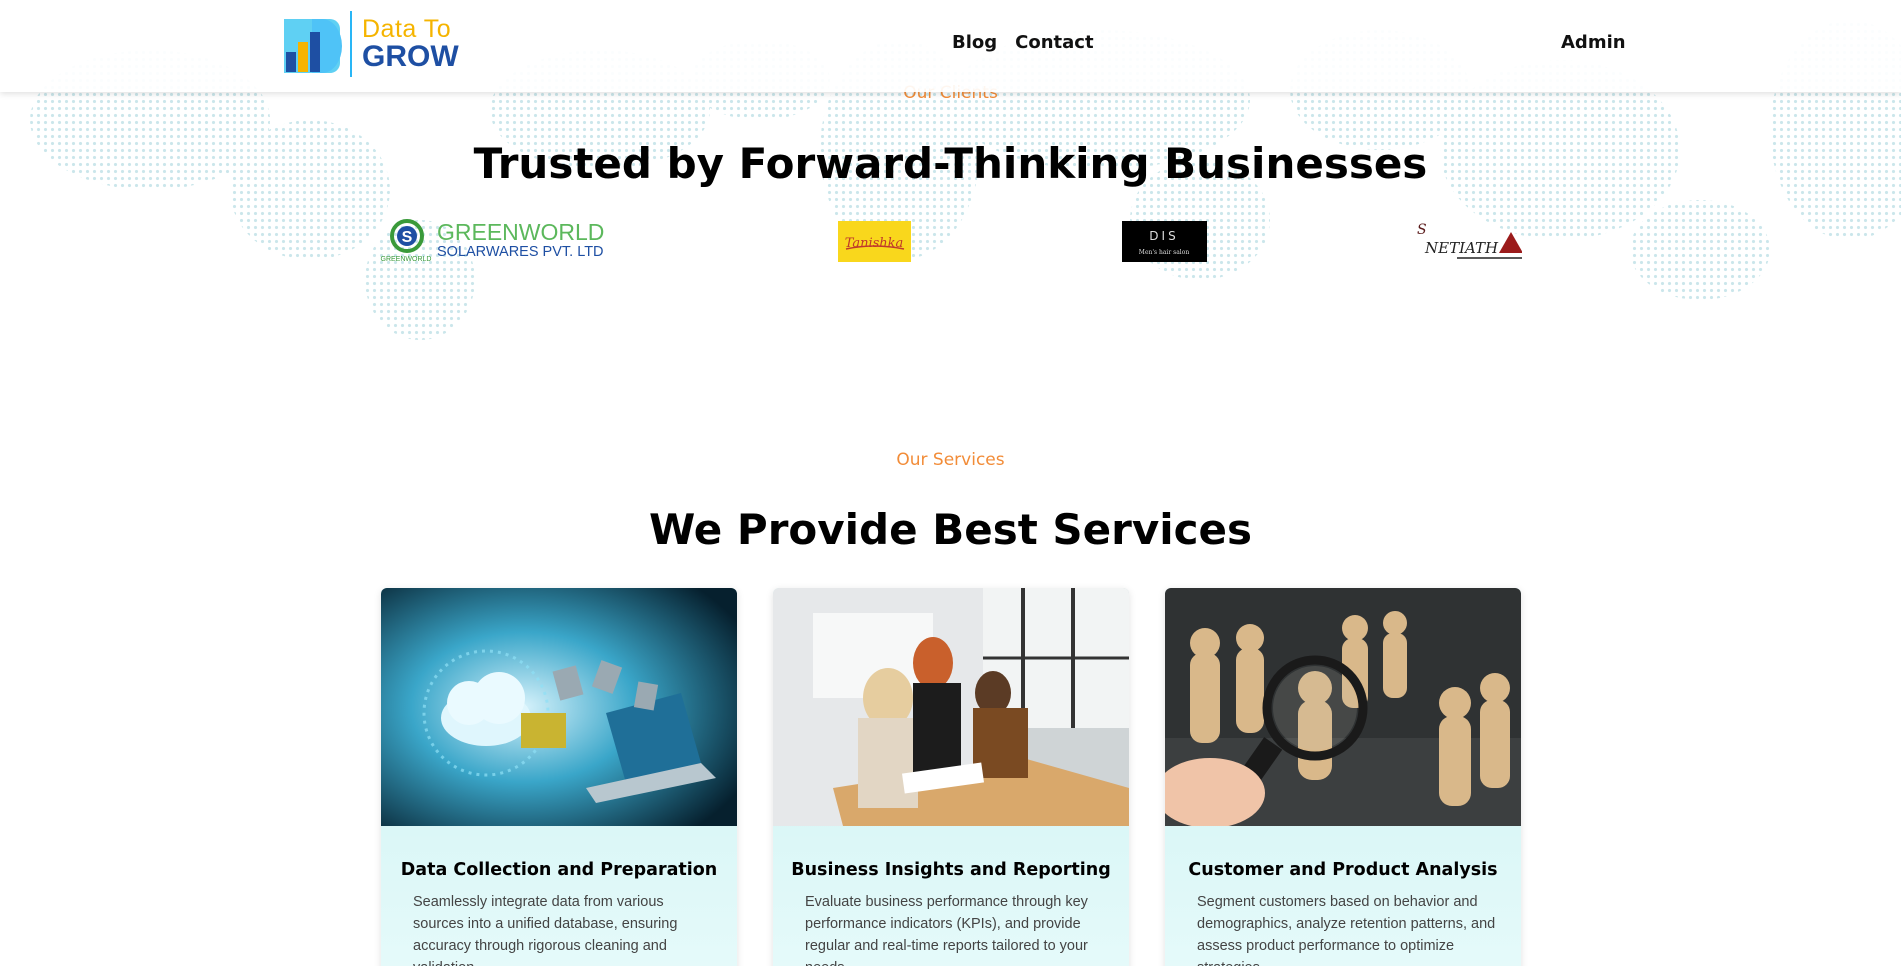  Describe the element at coordinates (559, 870) in the screenshot. I see `card-title: Data Collection and Preparation` at that location.